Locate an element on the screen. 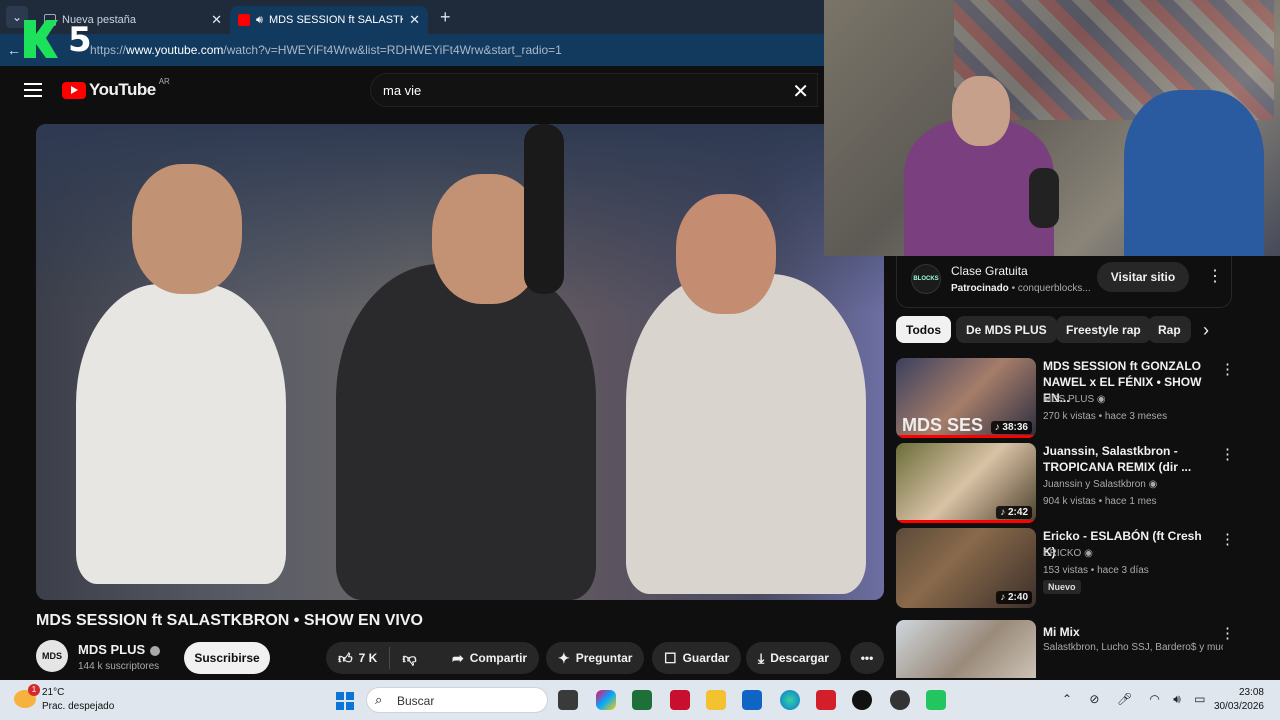  ask-label: Preguntar is located at coordinates (604, 658).